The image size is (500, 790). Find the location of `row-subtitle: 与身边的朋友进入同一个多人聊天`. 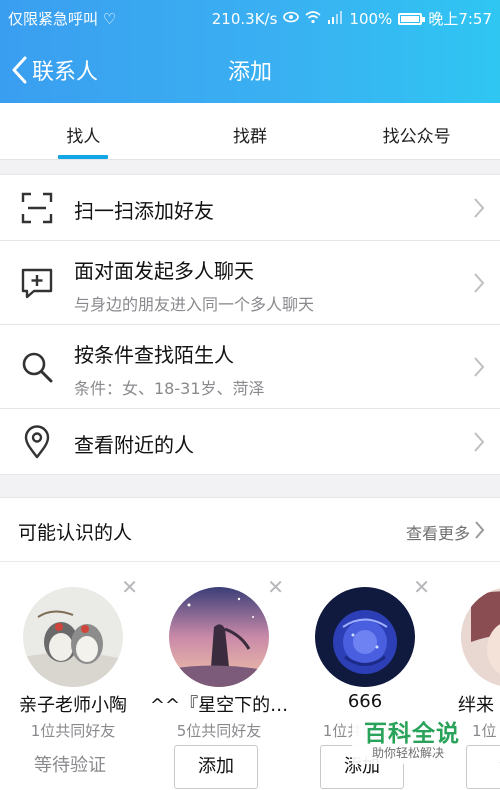

row-subtitle: 与身边的朋友进入同一个多人聊天 is located at coordinates (194, 304).